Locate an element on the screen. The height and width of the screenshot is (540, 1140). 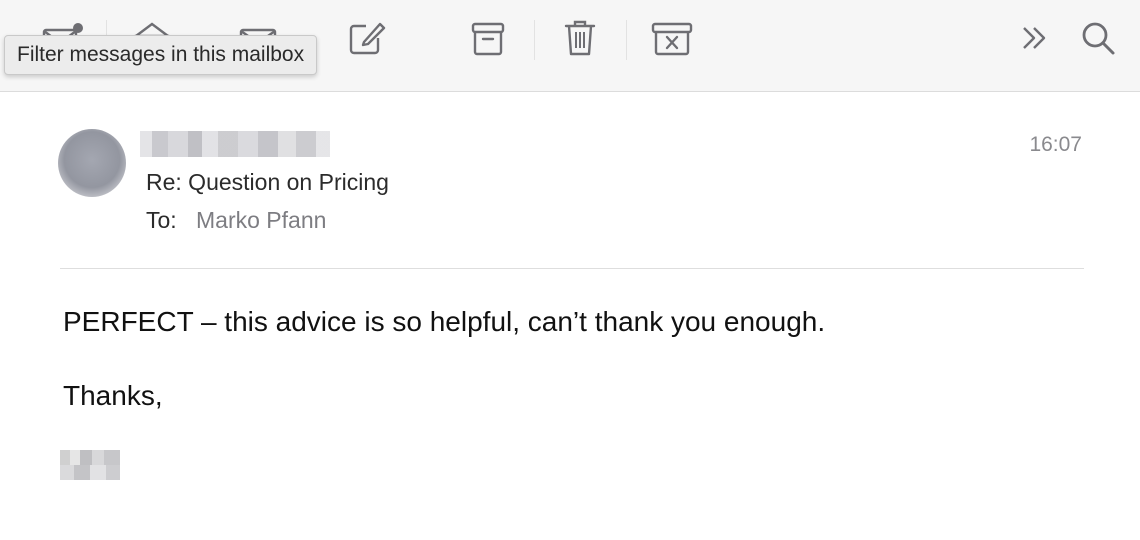
header-divider is located at coordinates (572, 268).